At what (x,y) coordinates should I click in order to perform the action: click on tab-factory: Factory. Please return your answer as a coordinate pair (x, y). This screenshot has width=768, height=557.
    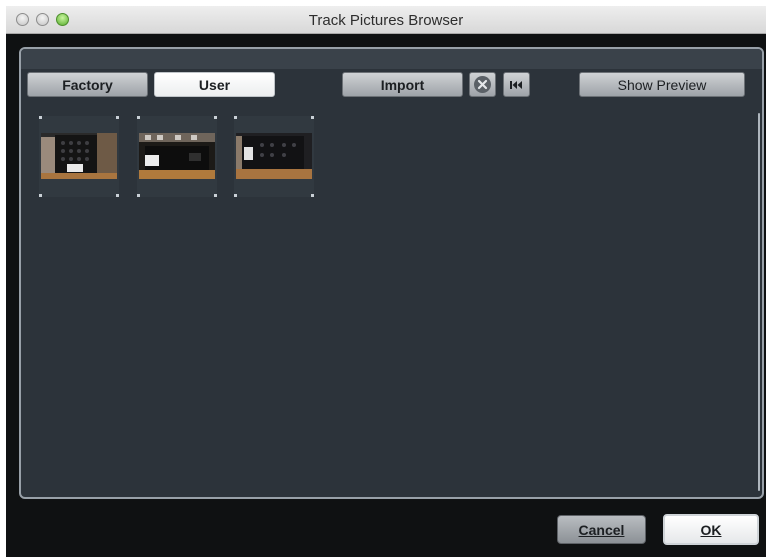
    Looking at the image, I should click on (87, 84).